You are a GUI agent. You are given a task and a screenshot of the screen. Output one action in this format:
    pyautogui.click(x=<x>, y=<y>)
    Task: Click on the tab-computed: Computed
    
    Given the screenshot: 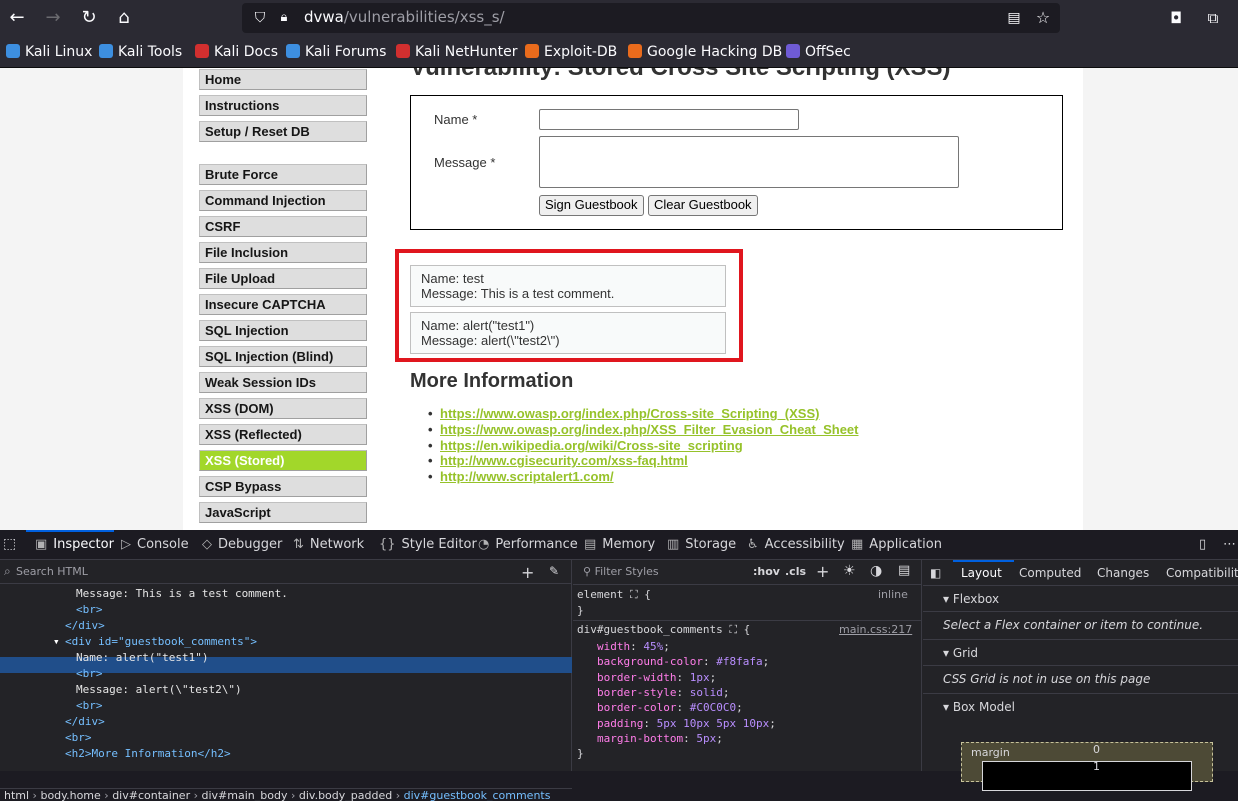 What is the action you would take?
    pyautogui.click(x=1050, y=573)
    